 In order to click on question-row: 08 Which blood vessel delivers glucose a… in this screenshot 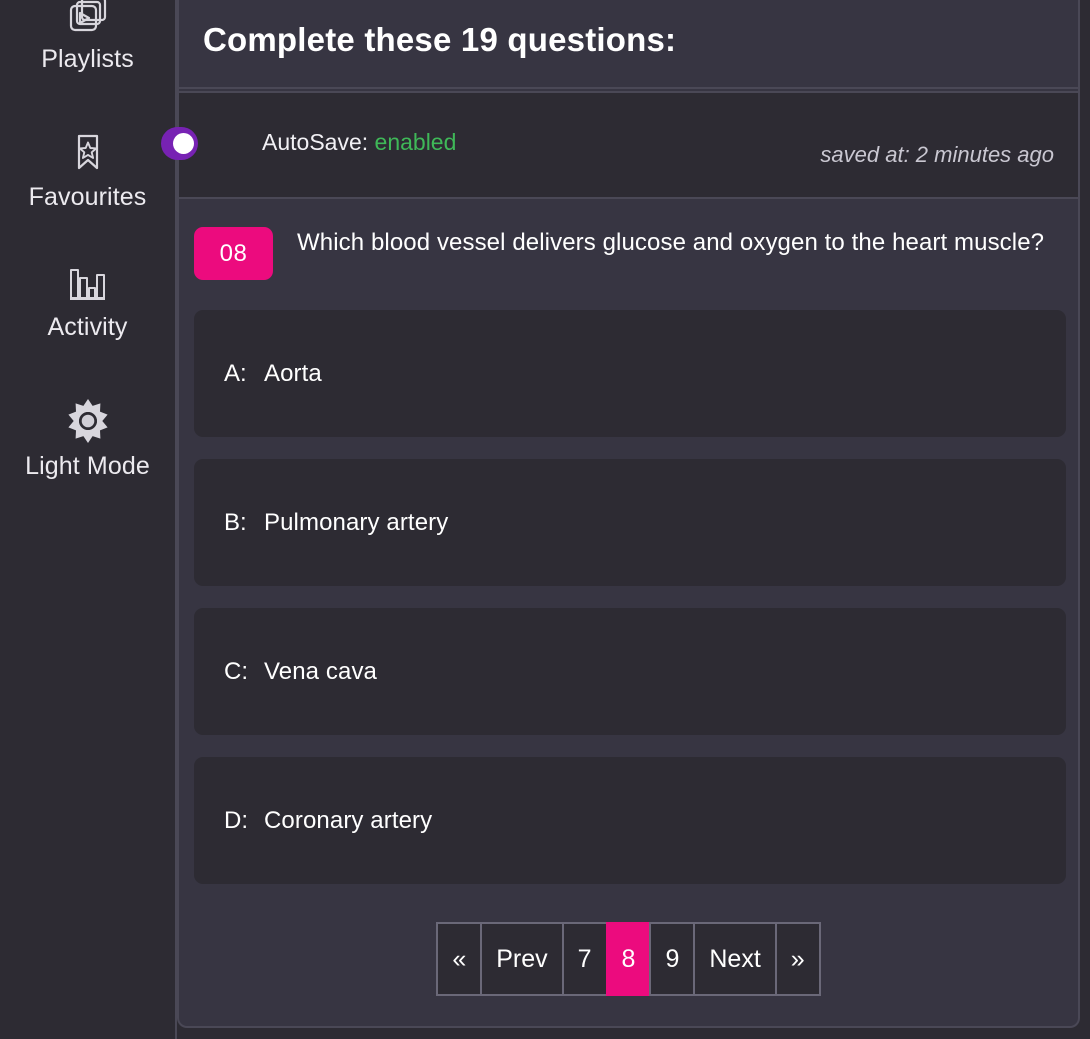, I will do `click(628, 244)`.